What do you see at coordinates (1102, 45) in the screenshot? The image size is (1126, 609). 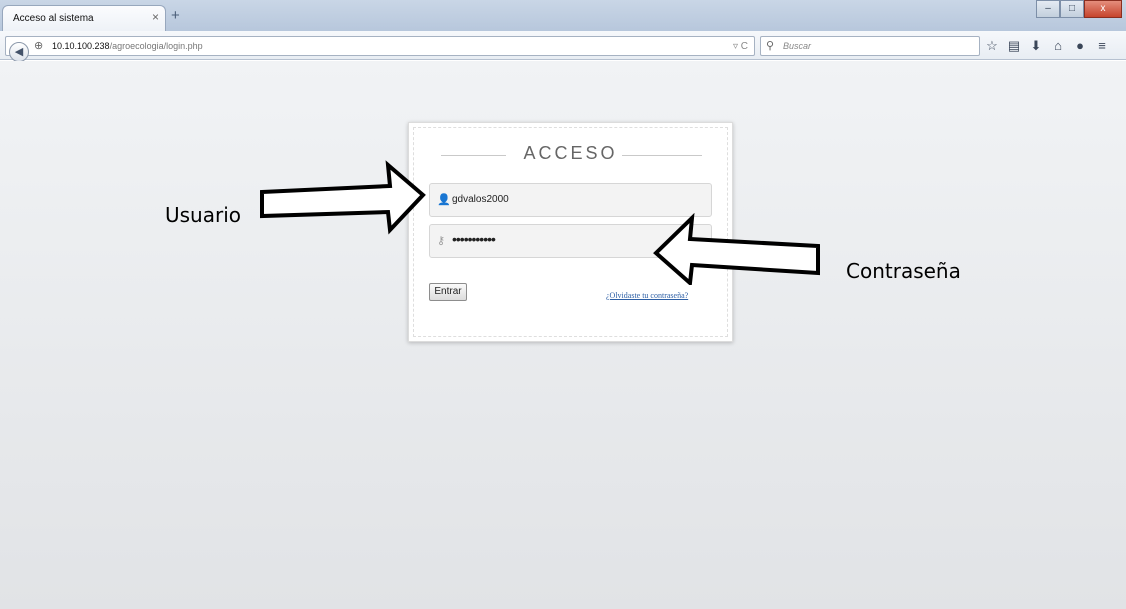 I see `menu-icon: ≡` at bounding box center [1102, 45].